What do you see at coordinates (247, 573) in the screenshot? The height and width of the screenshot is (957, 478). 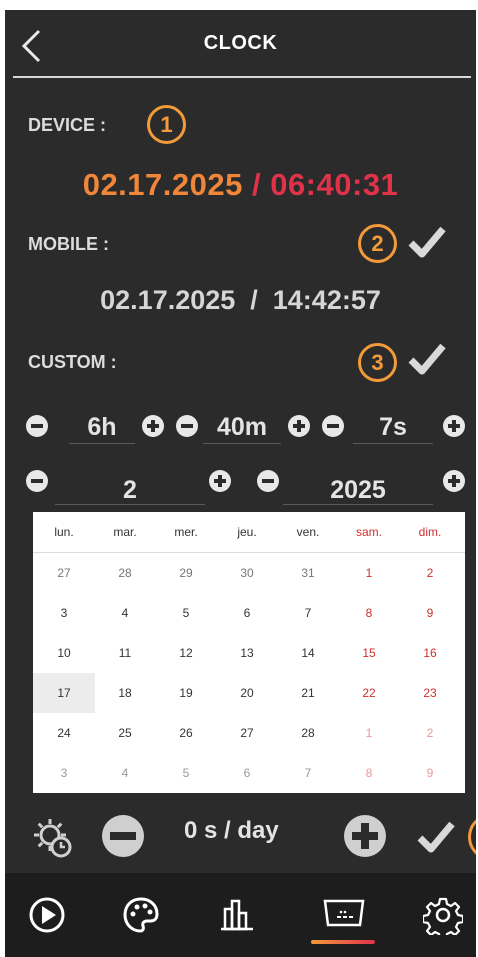 I see `calendar-day: 30` at bounding box center [247, 573].